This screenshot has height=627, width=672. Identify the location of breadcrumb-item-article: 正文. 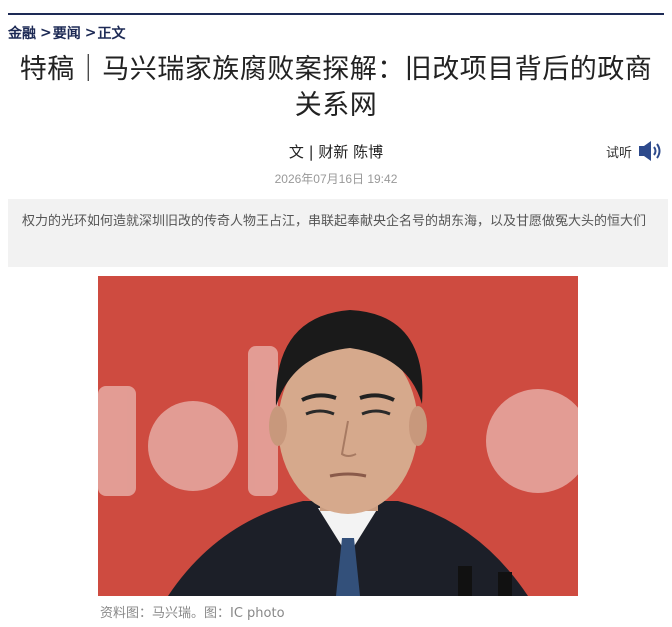
(111, 33).